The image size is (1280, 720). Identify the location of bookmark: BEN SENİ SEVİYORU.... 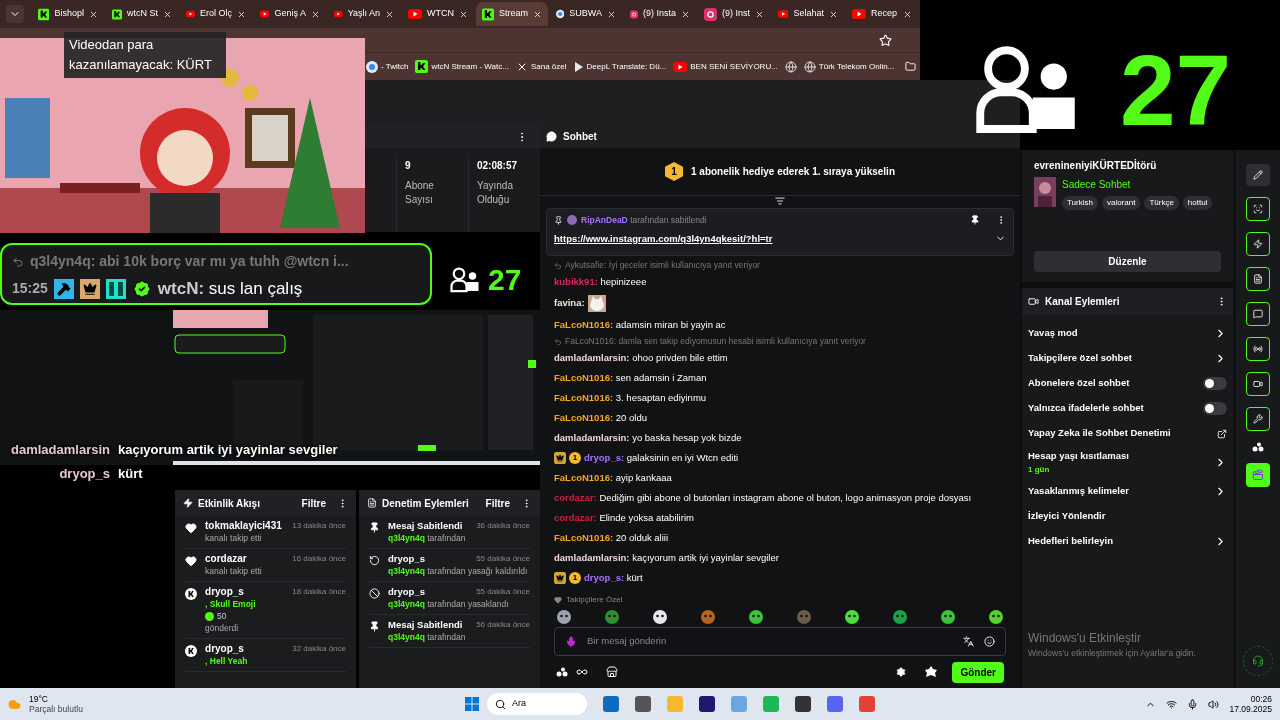
(725, 66).